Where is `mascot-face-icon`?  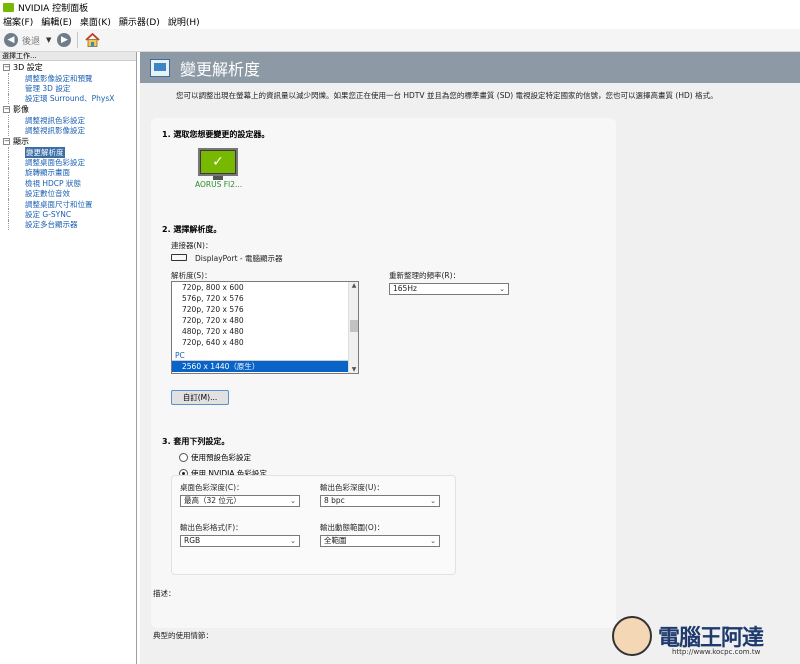
mascot-face-icon is located at coordinates (632, 636).